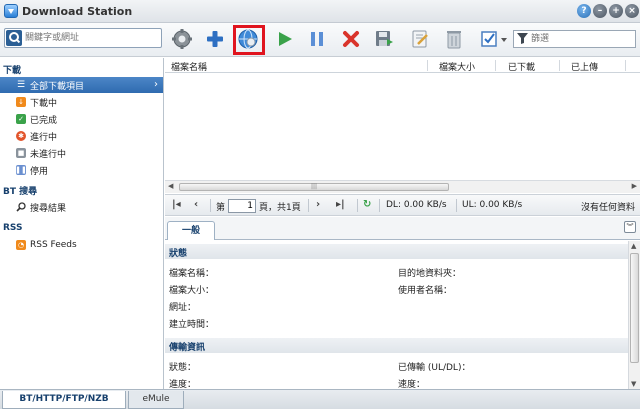  What do you see at coordinates (81, 119) in the screenshot?
I see `sidebar-item-completed: ✓ 已完成` at bounding box center [81, 119].